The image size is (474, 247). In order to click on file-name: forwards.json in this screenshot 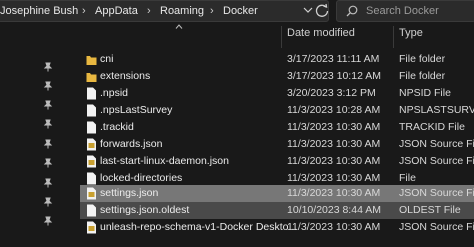, I will do `click(131, 144)`.